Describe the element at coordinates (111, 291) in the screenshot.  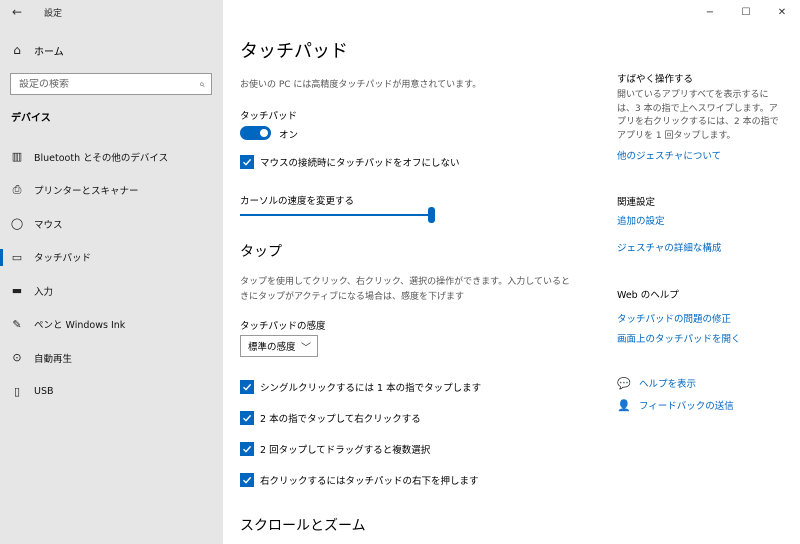
I see `sidebar-item-typing: ▬ 入力` at that location.